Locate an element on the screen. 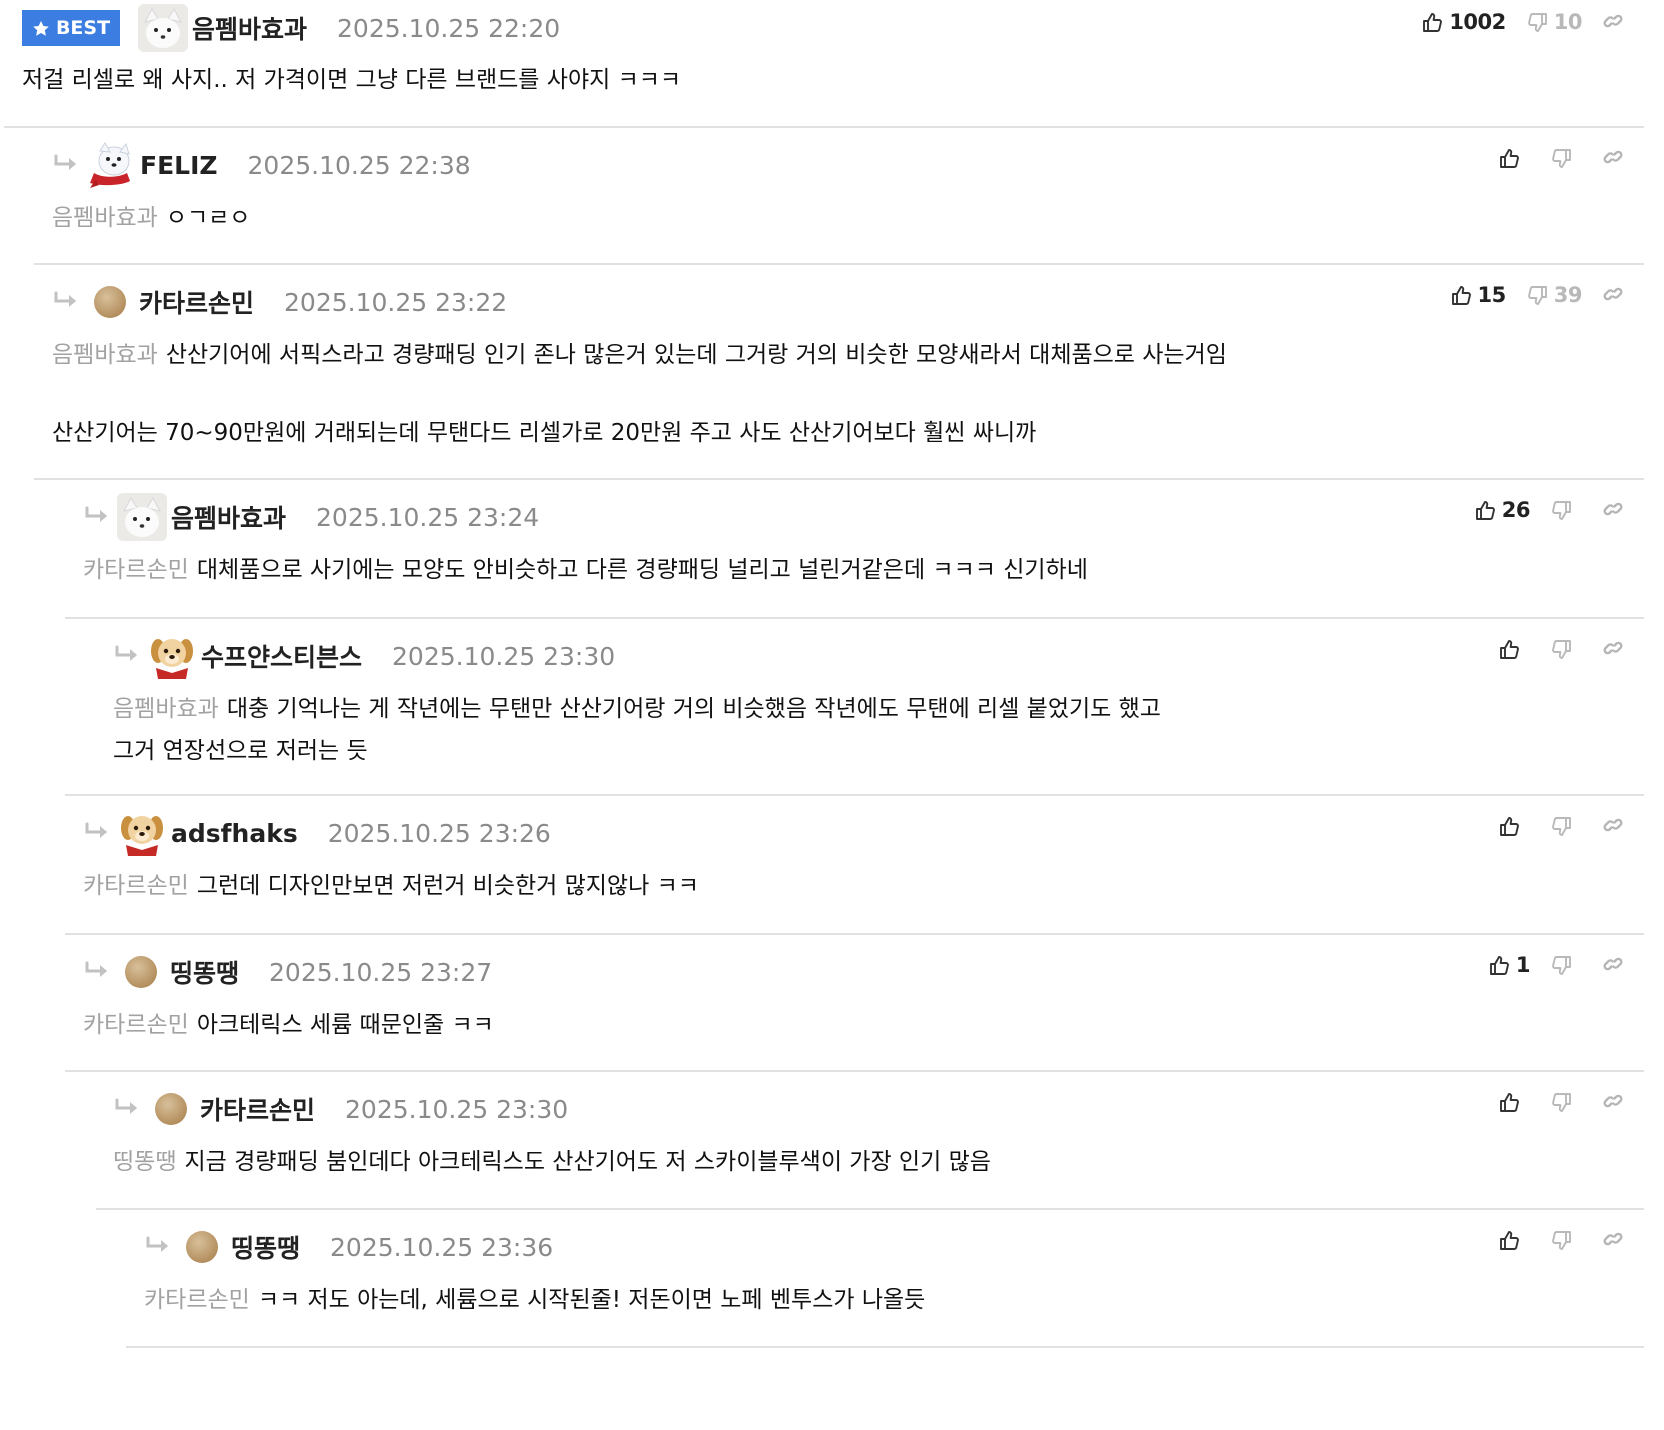  upvote-count: 1002 is located at coordinates (1477, 22).